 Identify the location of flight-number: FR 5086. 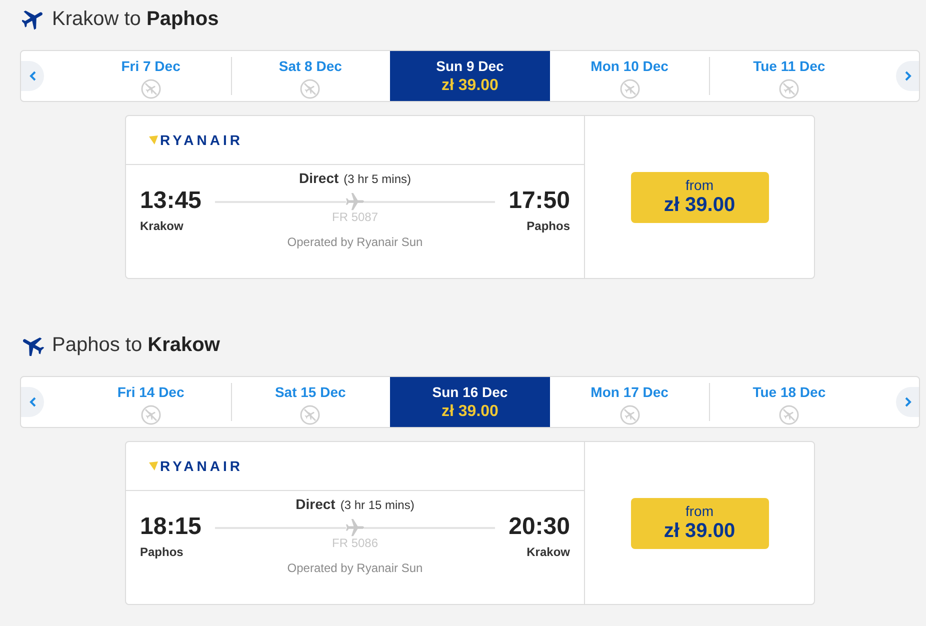
(355, 543).